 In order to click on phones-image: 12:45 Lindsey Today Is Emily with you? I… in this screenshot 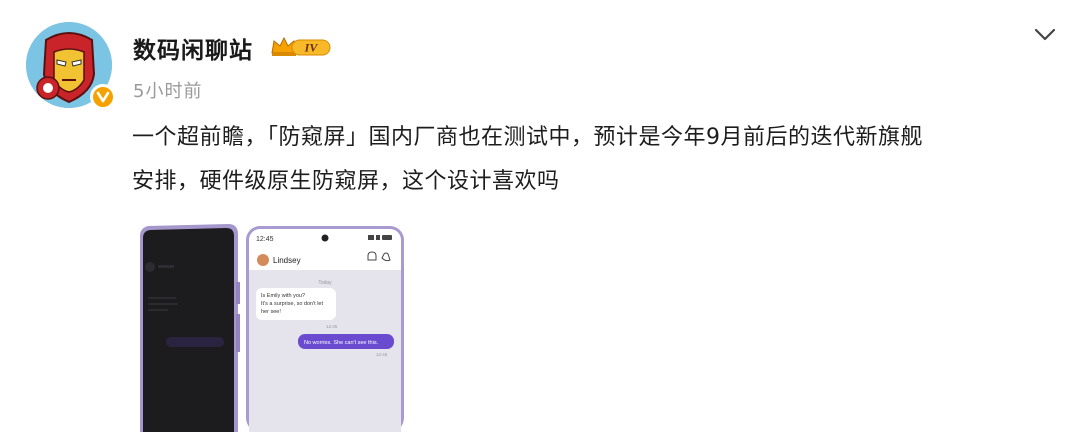, I will do `click(272, 328)`.